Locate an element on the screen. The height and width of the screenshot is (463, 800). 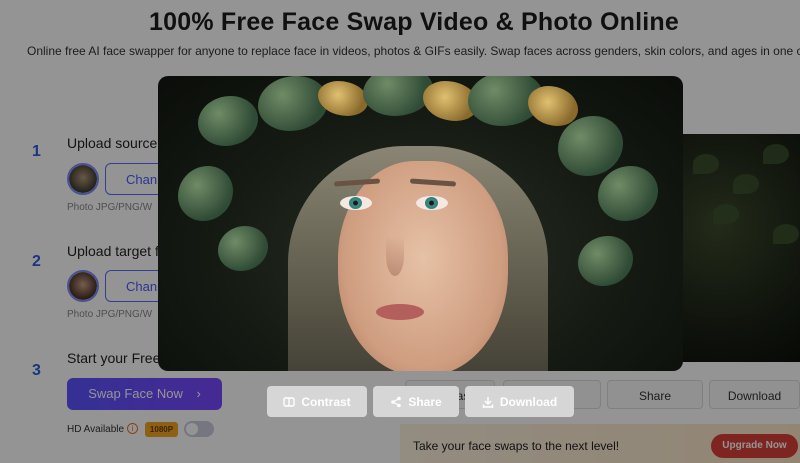
contrast-button: Contrast is located at coordinates (317, 401).